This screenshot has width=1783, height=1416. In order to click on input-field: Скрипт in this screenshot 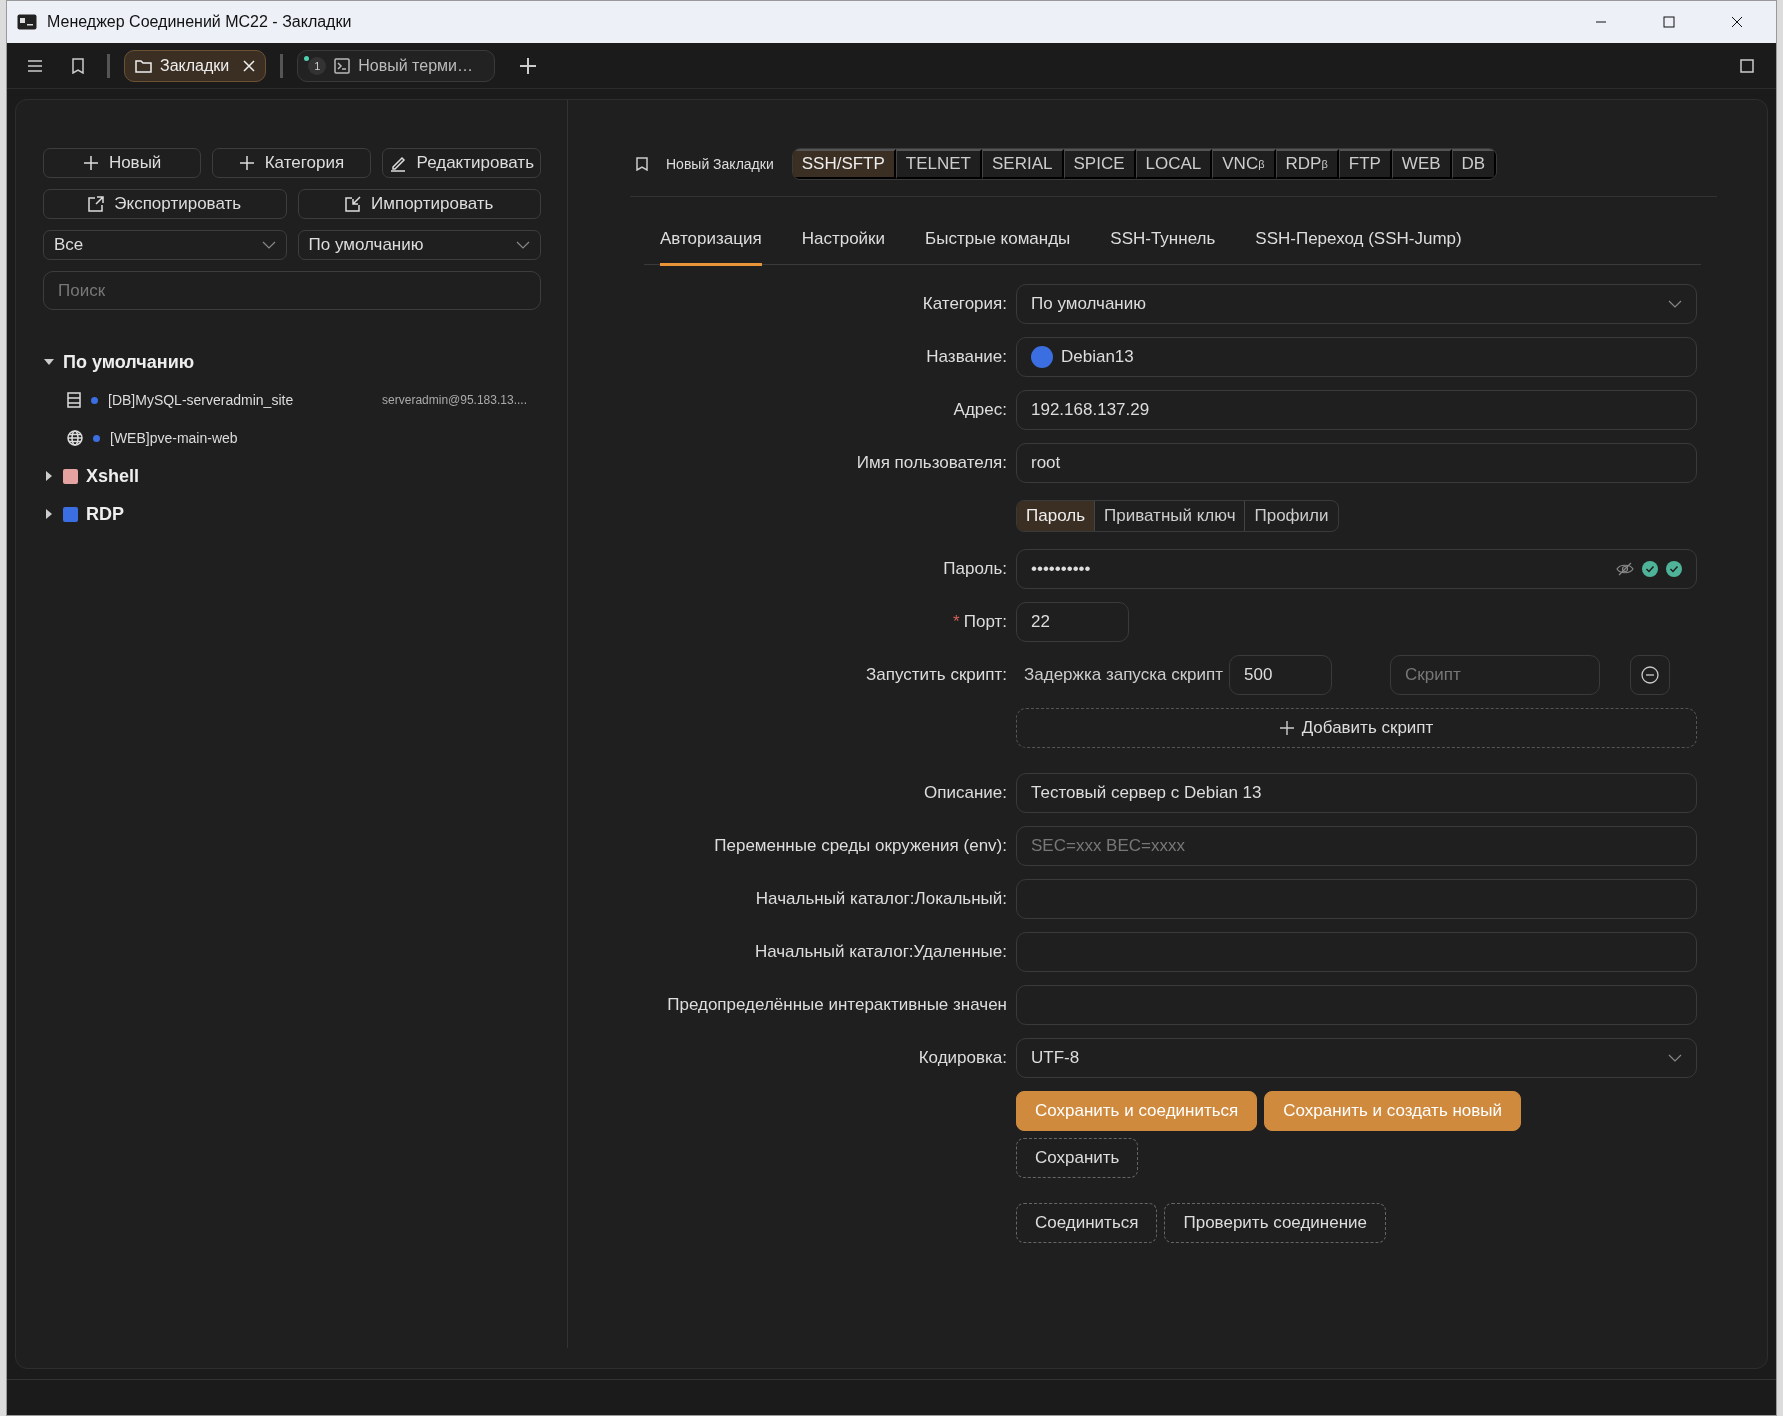, I will do `click(1495, 675)`.